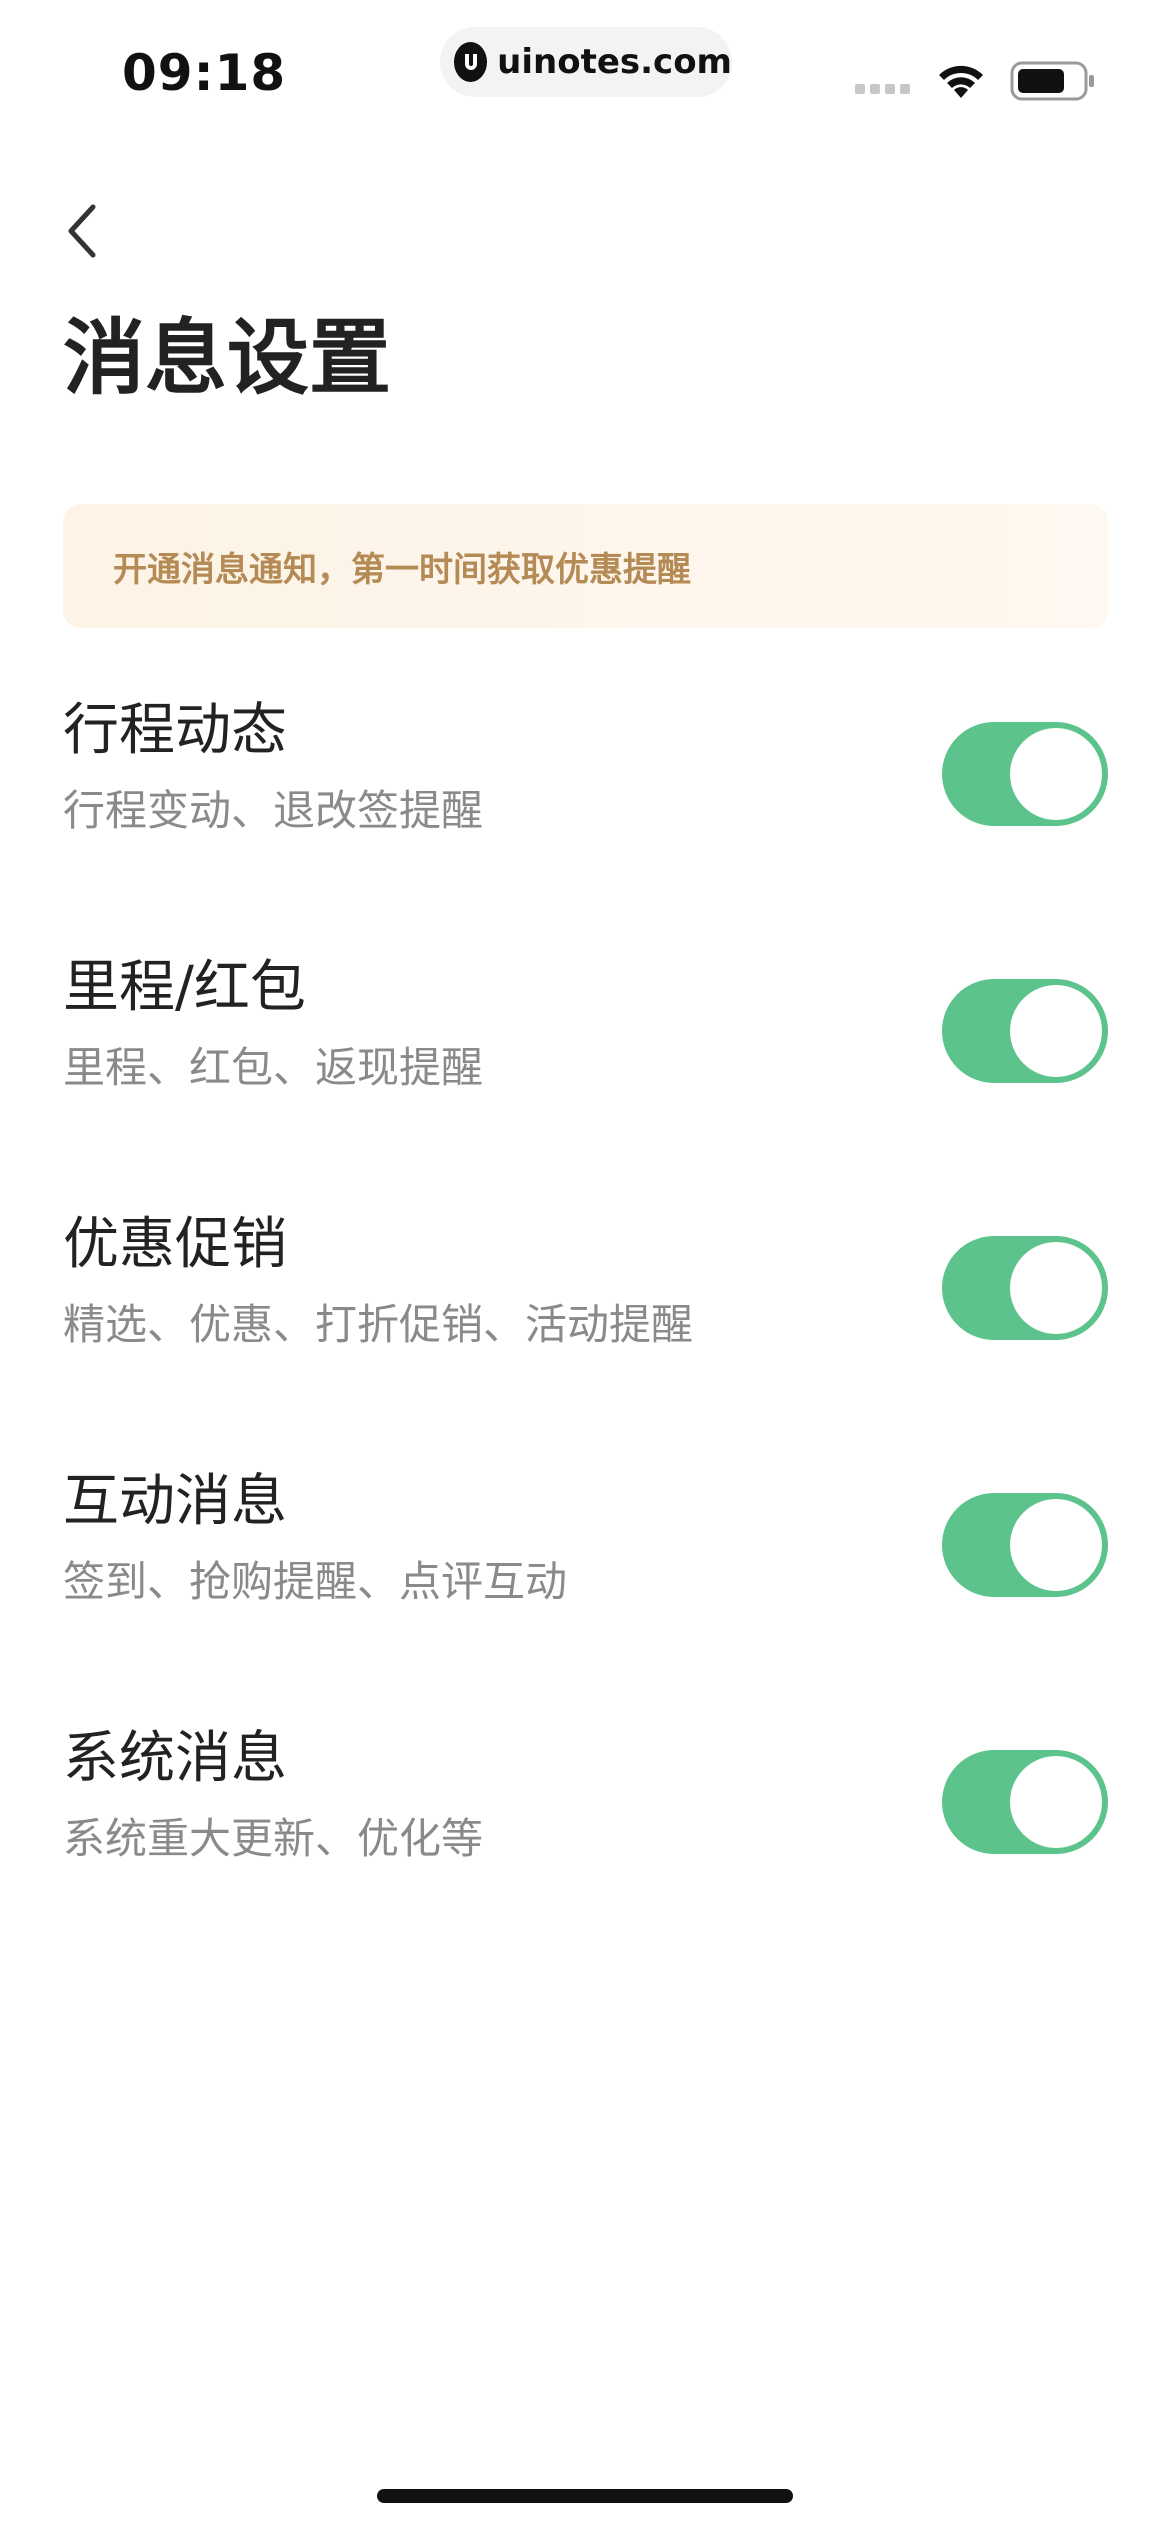  I want to click on wifi-icon, so click(961, 81).